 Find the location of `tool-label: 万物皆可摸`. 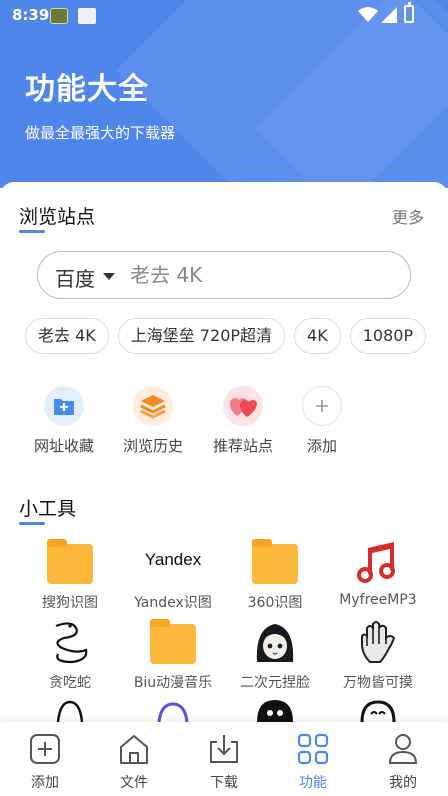

tool-label: 万物皆可摸 is located at coordinates (378, 683).